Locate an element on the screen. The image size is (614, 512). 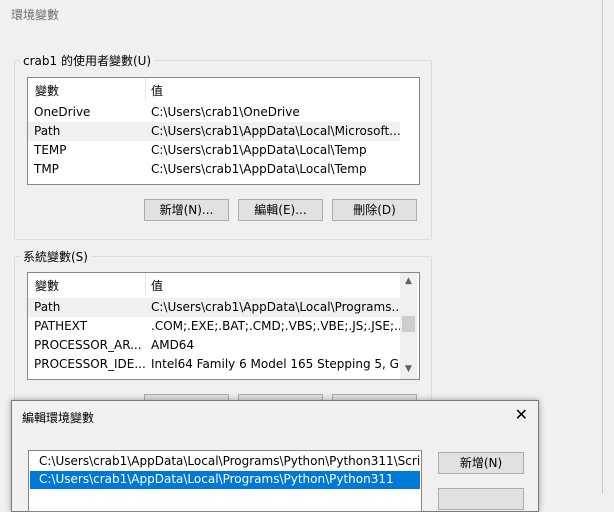
system-vars-header: 變數 值 is located at coordinates (223, 284).